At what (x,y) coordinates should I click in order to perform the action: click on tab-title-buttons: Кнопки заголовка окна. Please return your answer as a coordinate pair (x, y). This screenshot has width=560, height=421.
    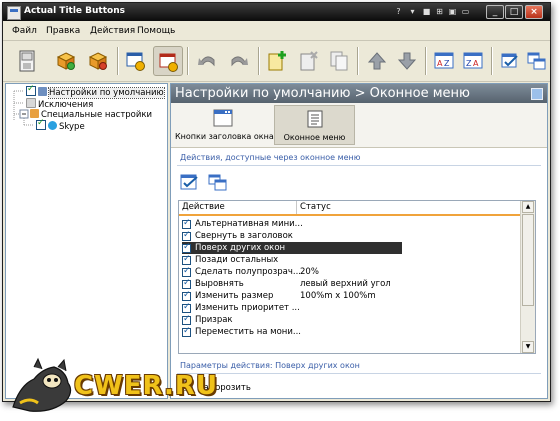
    Looking at the image, I should click on (224, 125).